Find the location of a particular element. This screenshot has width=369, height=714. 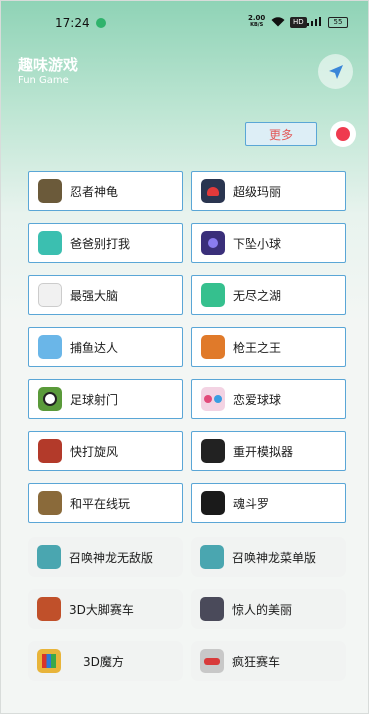

game-tile-life-restart: 重开模拟器 is located at coordinates (268, 451).